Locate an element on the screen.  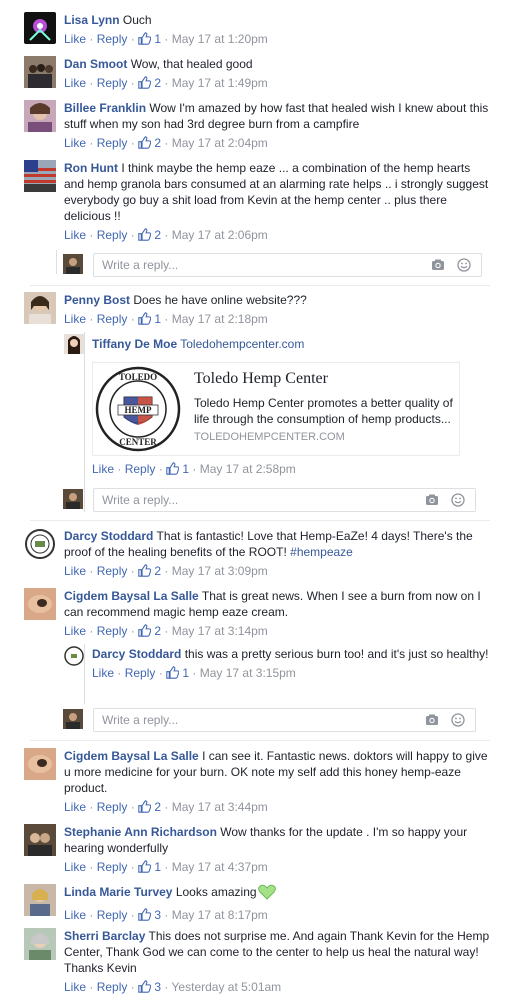
timestamp: May 17 at 1:49pm is located at coordinates (220, 83).